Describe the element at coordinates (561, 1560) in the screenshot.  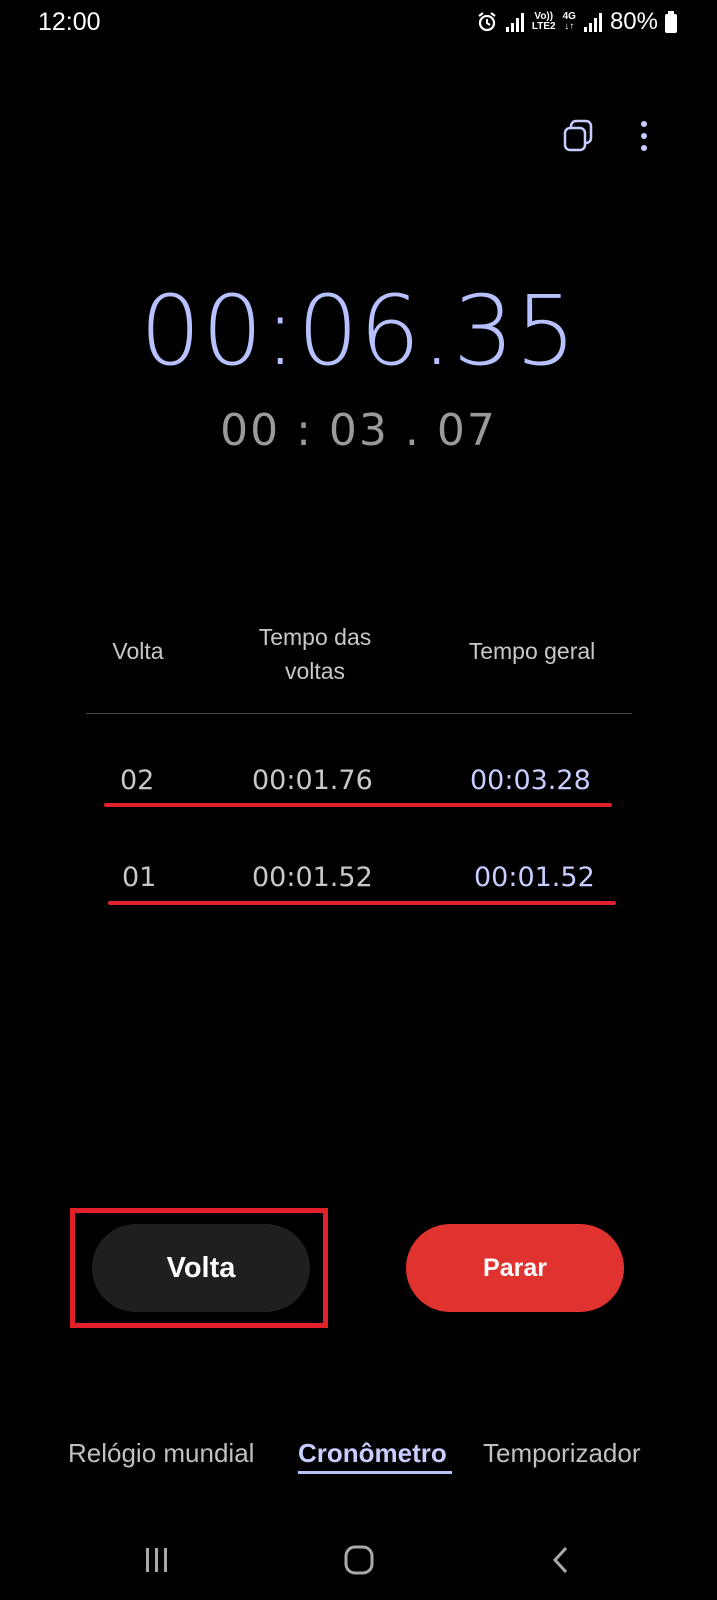
I see `back-icon` at that location.